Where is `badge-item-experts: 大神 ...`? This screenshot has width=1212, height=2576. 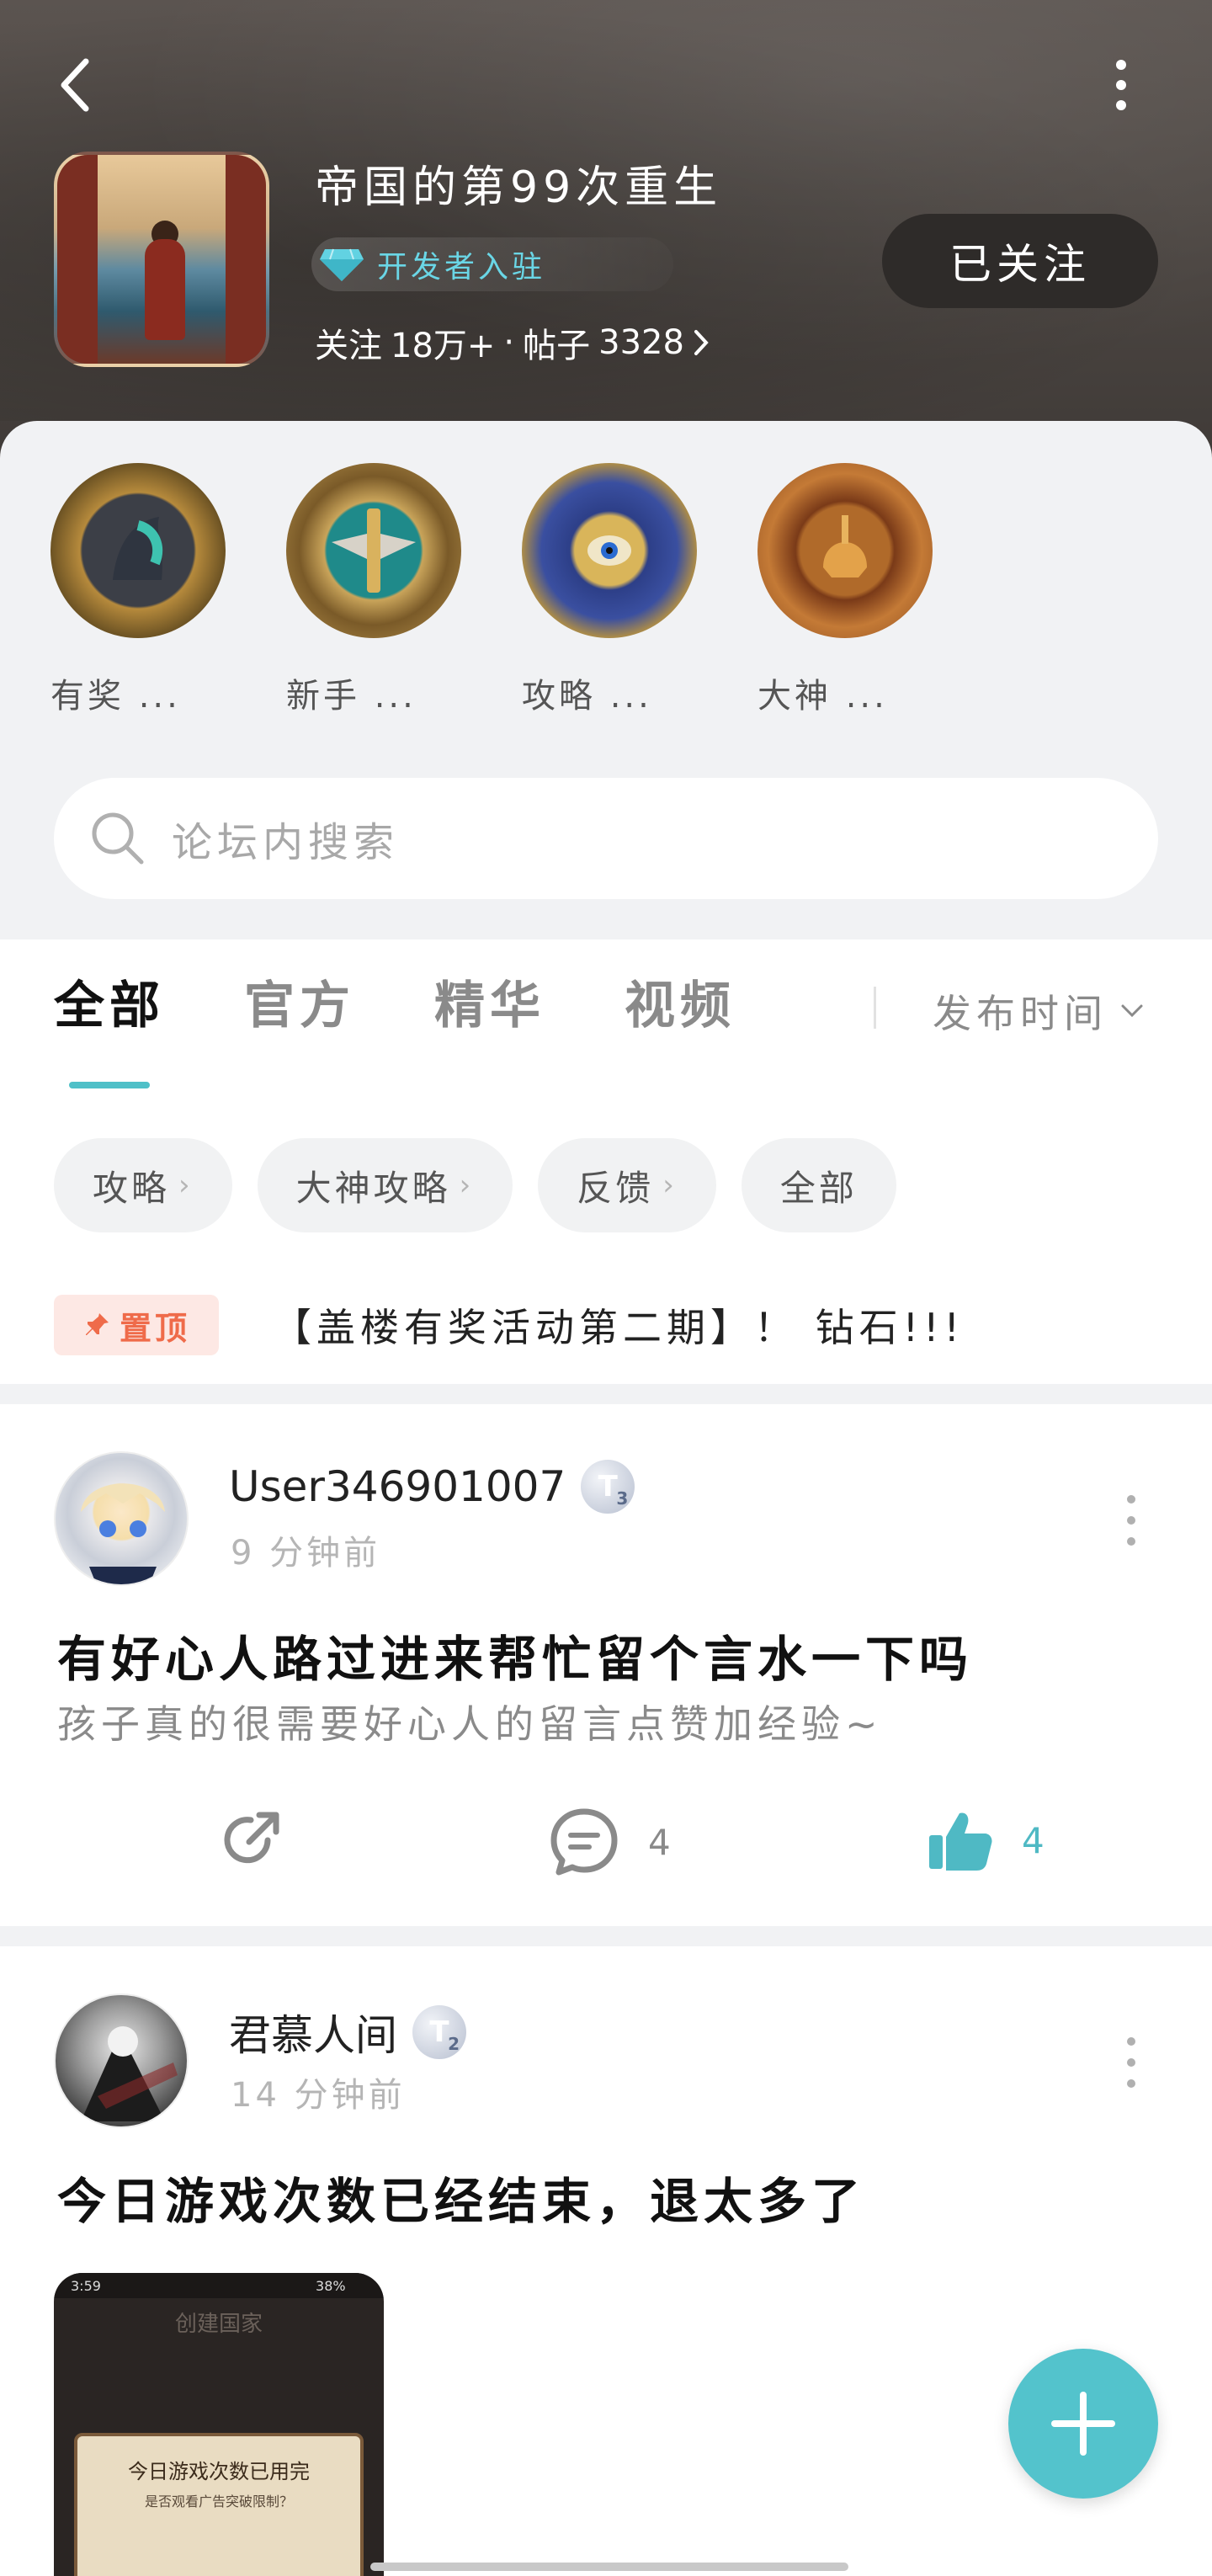 badge-item-experts: 大神 ... is located at coordinates (845, 590).